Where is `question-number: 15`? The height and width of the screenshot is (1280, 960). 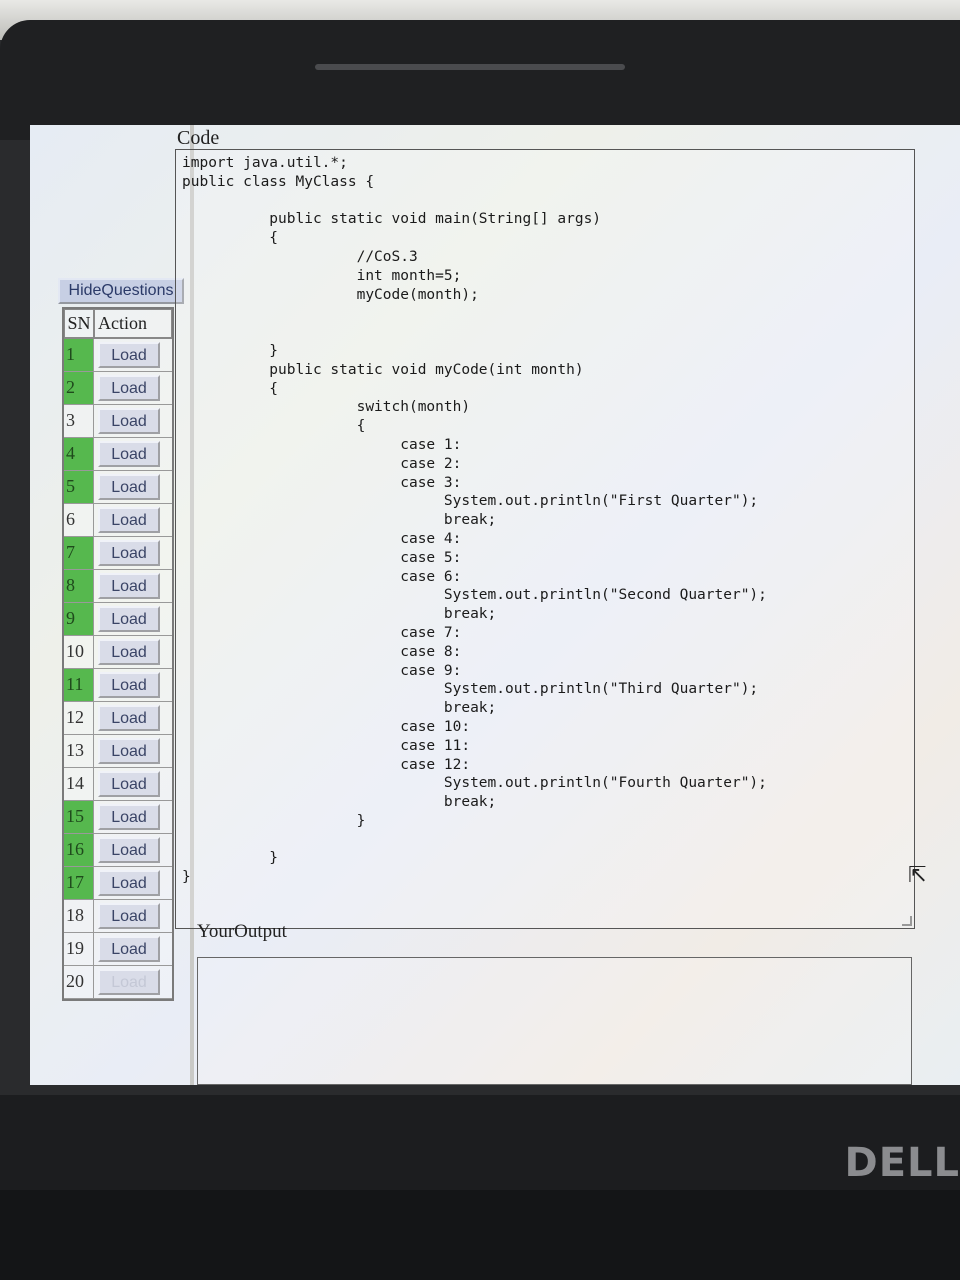 question-number: 15 is located at coordinates (79, 817).